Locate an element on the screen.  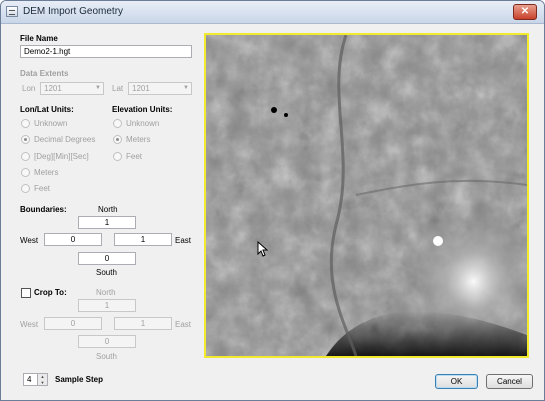
mouse-cursor-icon is located at coordinates (263, 249).